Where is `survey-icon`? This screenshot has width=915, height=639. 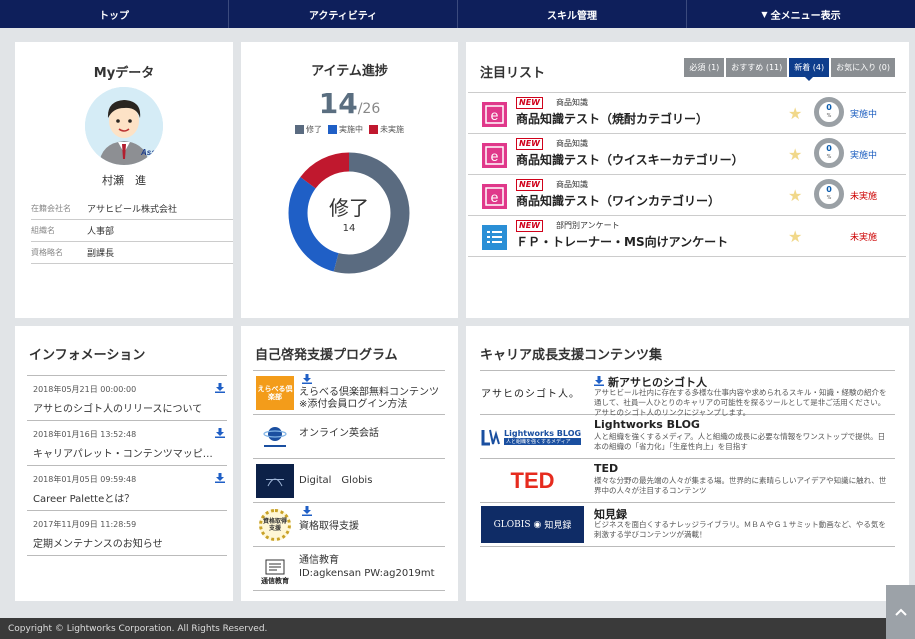
survey-icon is located at coordinates (494, 237).